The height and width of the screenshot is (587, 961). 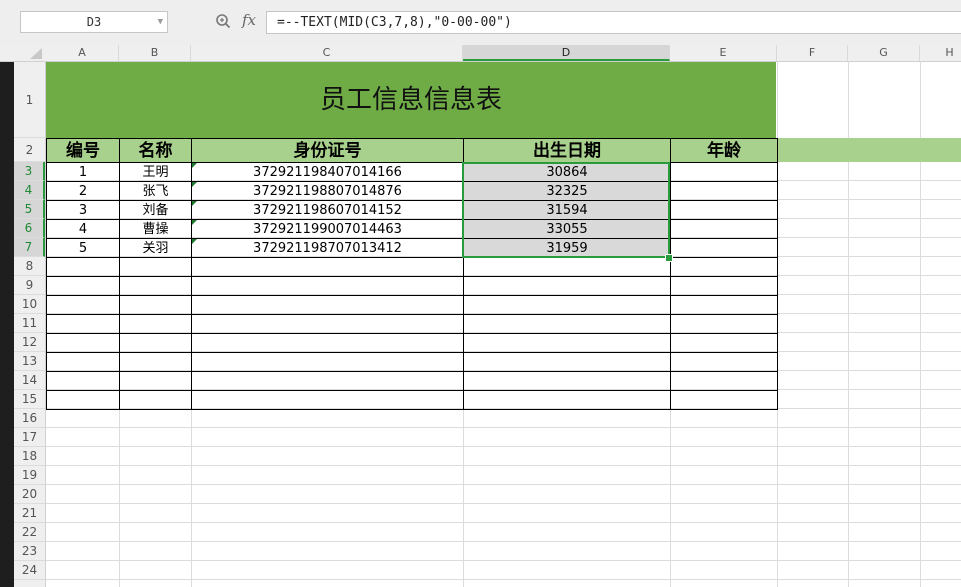 I want to click on select-all-icon, so click(x=36, y=53).